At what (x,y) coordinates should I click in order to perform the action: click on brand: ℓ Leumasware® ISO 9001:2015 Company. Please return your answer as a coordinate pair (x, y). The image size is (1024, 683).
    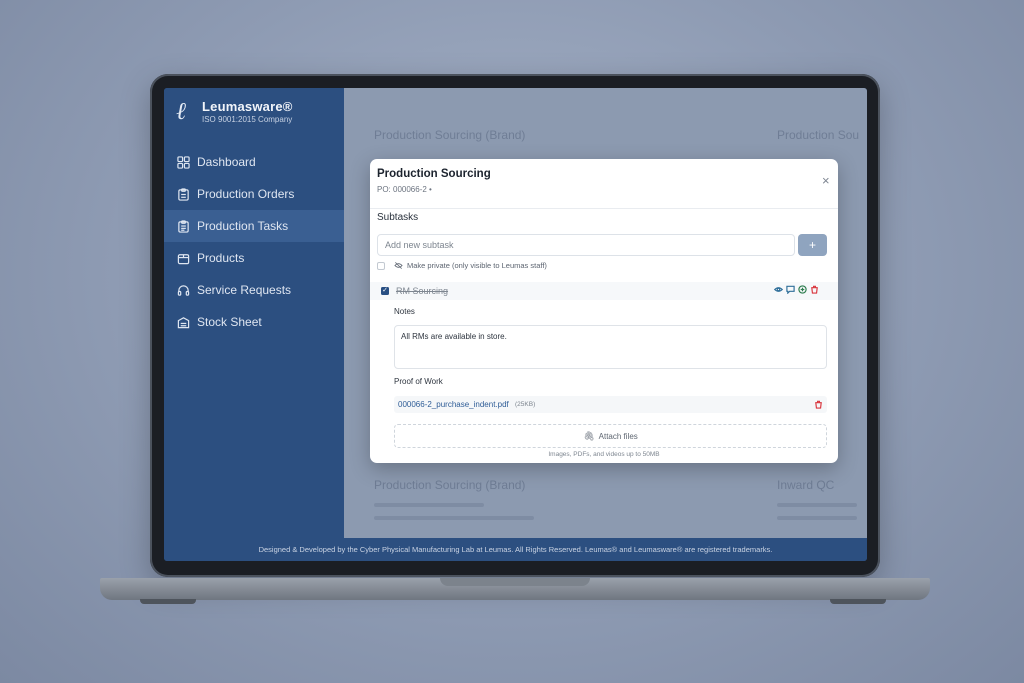
    Looking at the image, I should click on (234, 111).